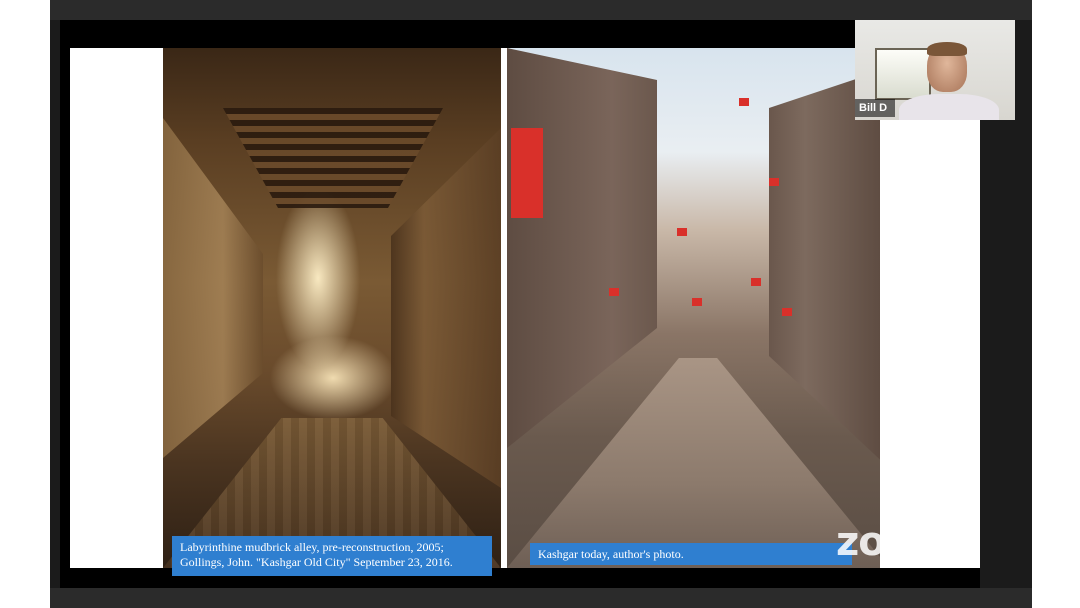 This screenshot has width=1080, height=608. I want to click on room-window, so click(903, 74).